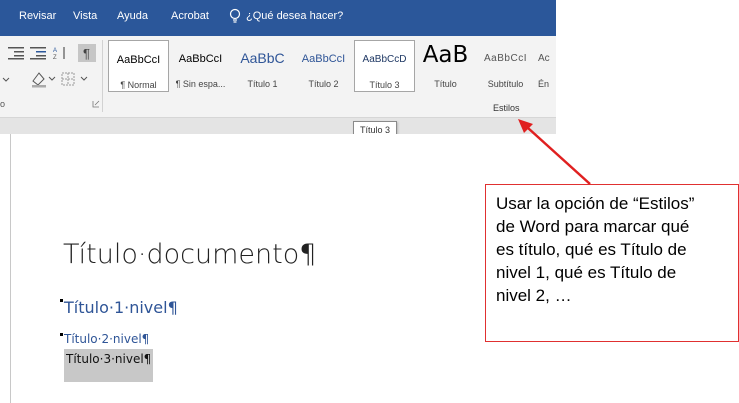 The height and width of the screenshot is (403, 739). I want to click on style-sample: Ac, so click(544, 58).